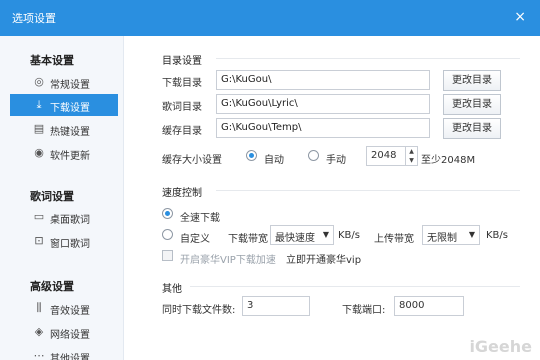 This screenshot has width=540, height=360. What do you see at coordinates (39, 104) in the screenshot?
I see `download-icon: ⤓` at bounding box center [39, 104].